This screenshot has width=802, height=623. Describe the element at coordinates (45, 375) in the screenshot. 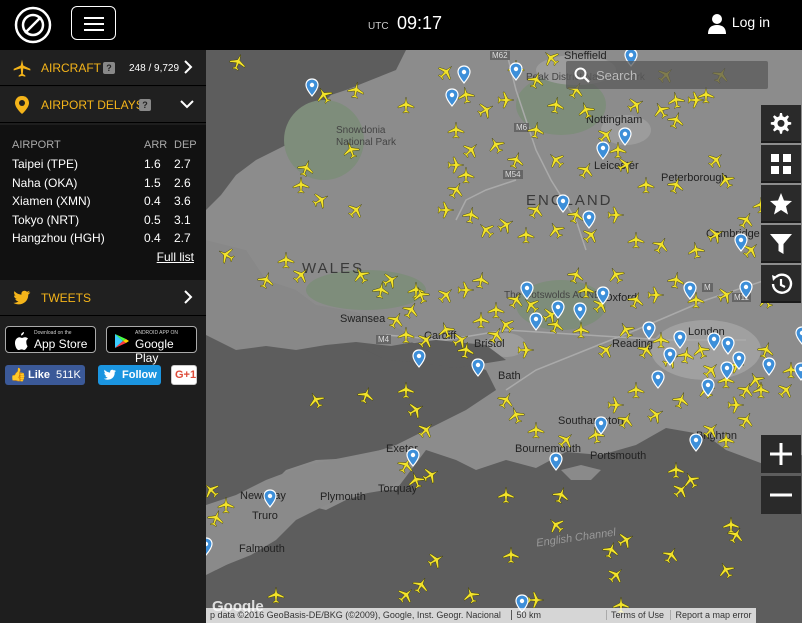

I see `facebook-like-button: 👍 Like 511K` at that location.